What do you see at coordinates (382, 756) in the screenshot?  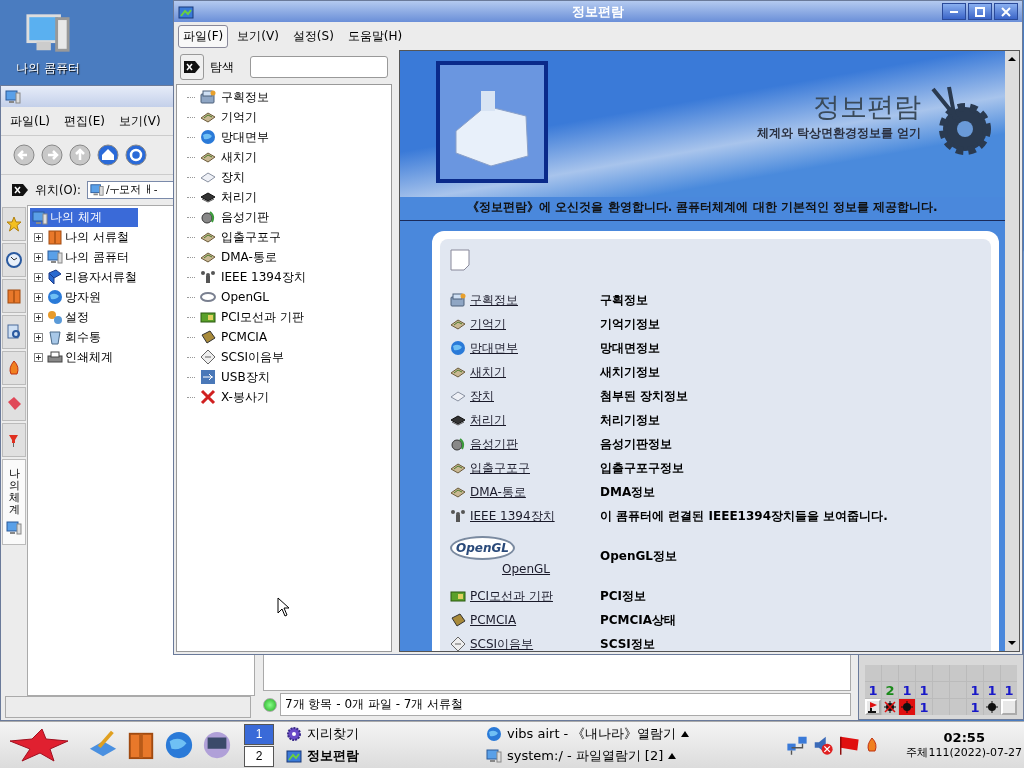 I see `task-button: 정보편람` at bounding box center [382, 756].